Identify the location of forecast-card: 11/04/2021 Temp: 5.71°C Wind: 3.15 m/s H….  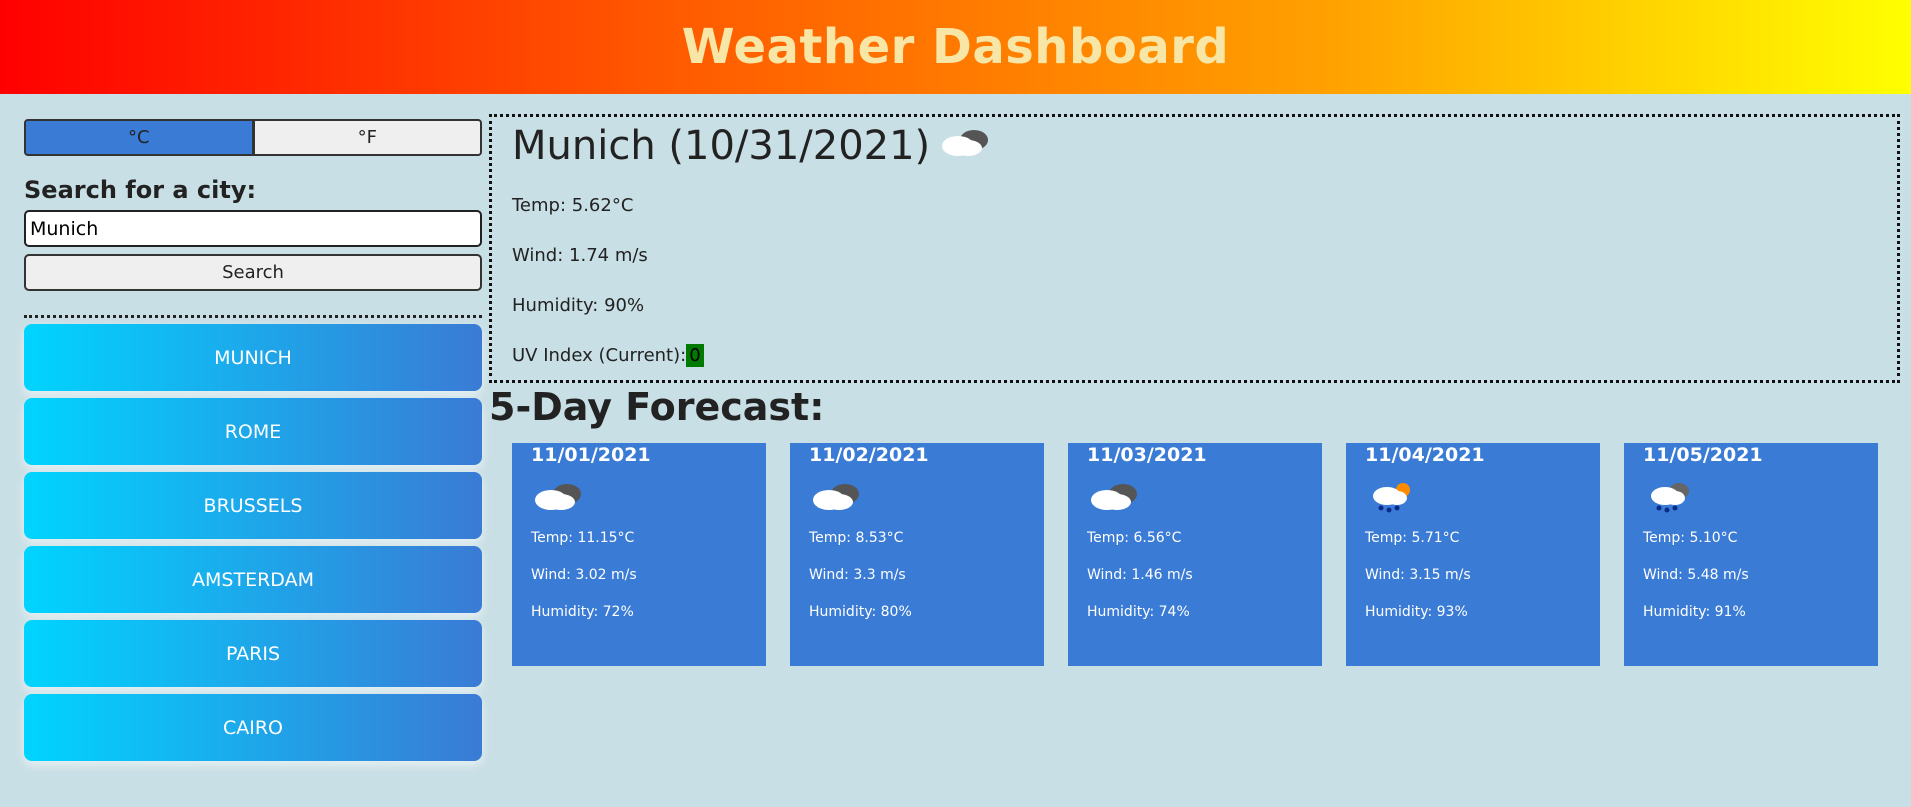
(1473, 554).